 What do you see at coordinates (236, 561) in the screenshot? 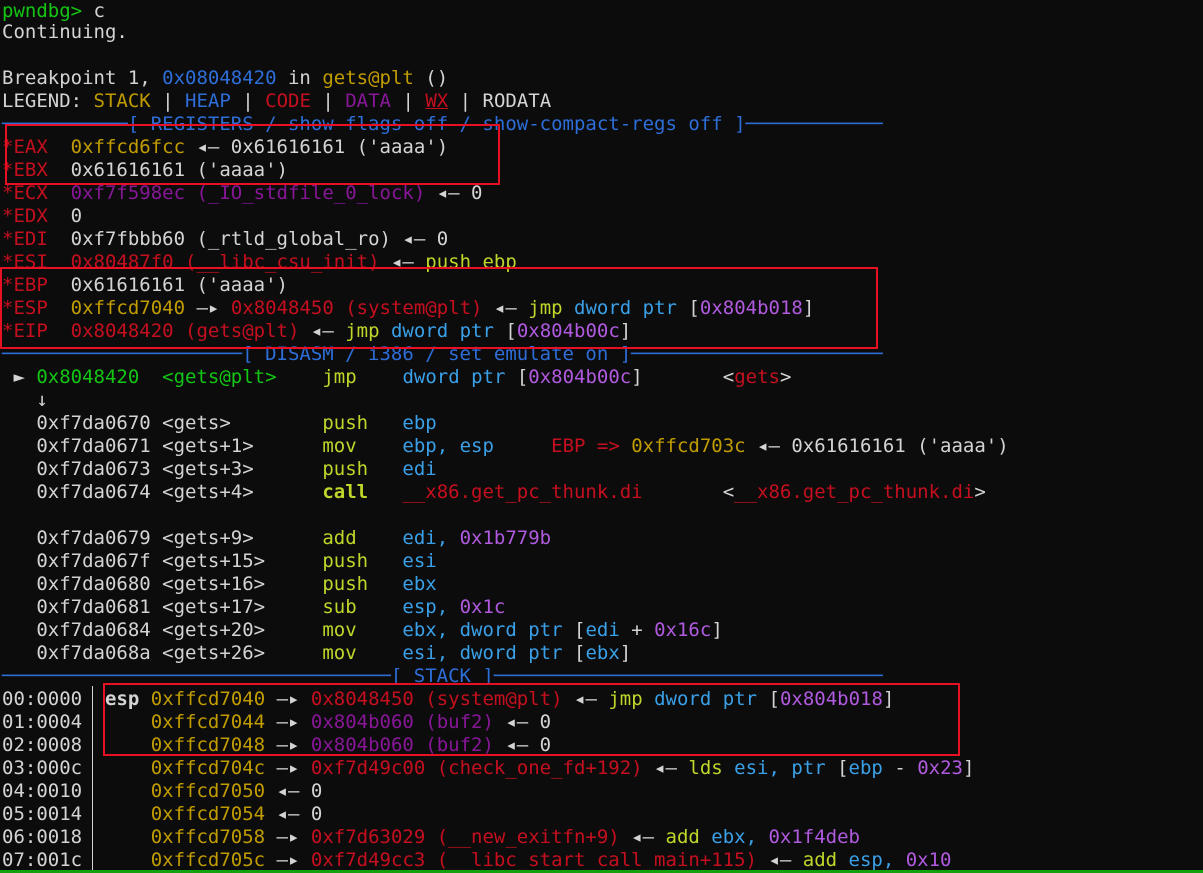
I see `disasm-line: 0xf7da067f <gets+15> push esi` at bounding box center [236, 561].